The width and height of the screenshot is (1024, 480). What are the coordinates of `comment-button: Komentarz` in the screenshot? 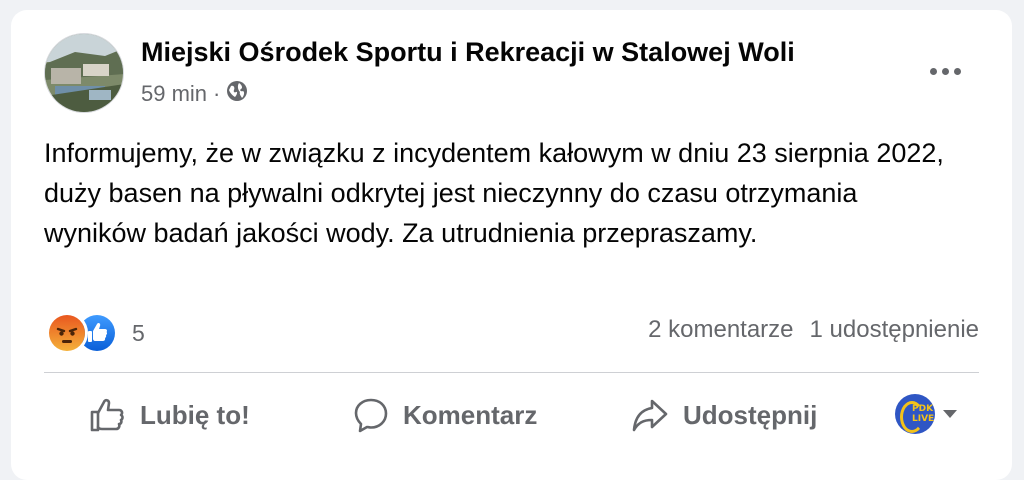 It's located at (445, 415).